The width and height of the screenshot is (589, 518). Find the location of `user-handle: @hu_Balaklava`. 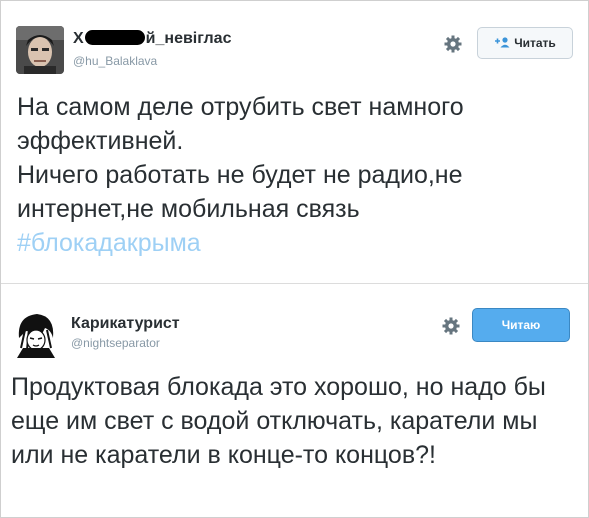

user-handle: @hu_Balaklava is located at coordinates (115, 61).